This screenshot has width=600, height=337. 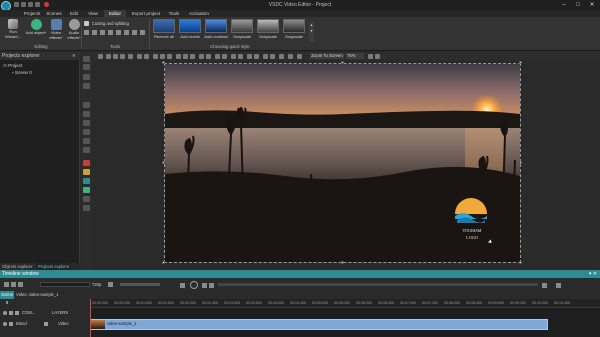 I want to click on minimize-button: –, so click(x=564, y=5).